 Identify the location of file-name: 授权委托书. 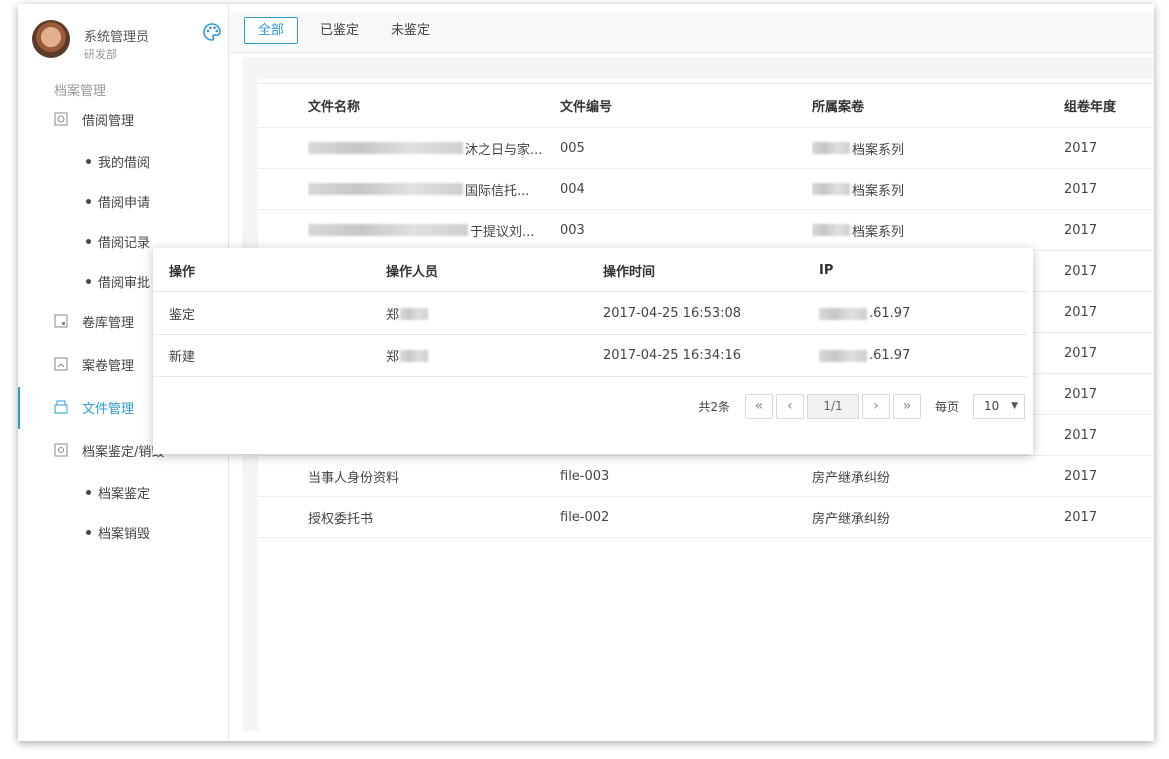
(341, 519).